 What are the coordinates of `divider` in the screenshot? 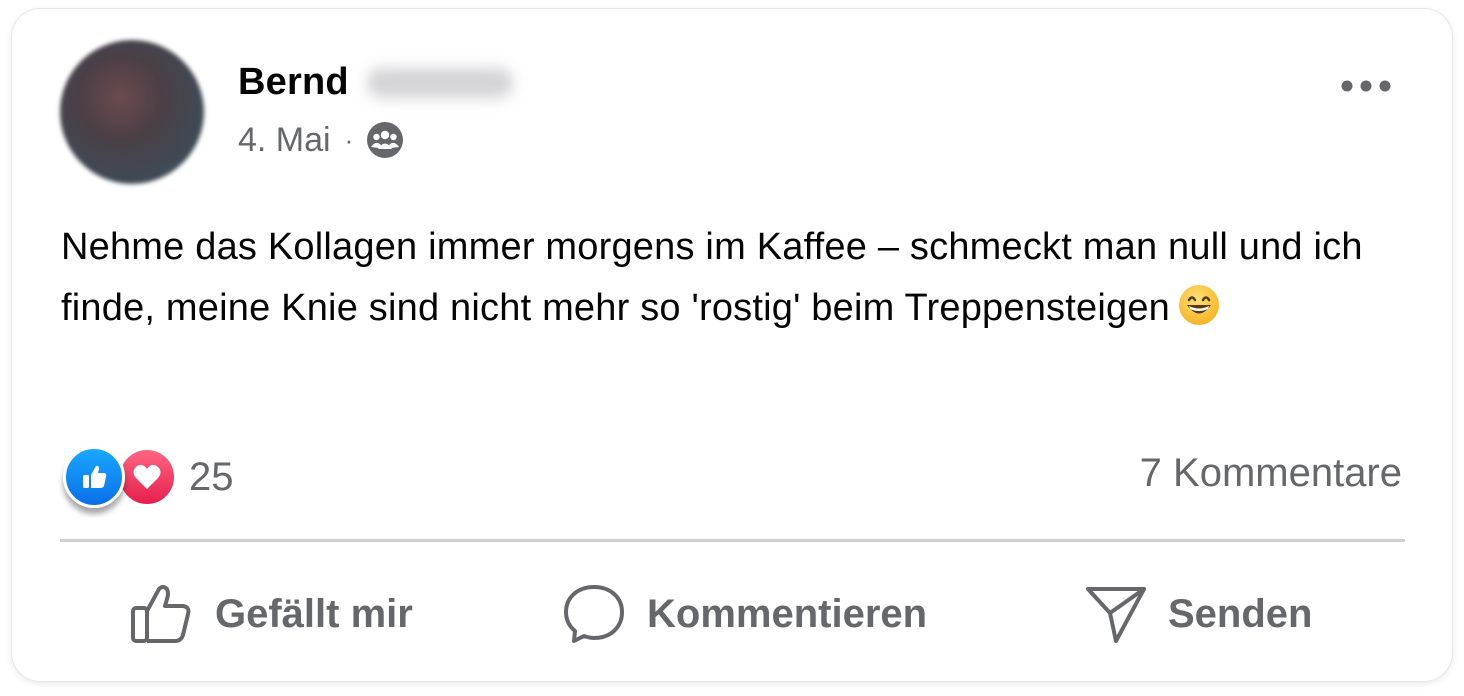 It's located at (732, 540).